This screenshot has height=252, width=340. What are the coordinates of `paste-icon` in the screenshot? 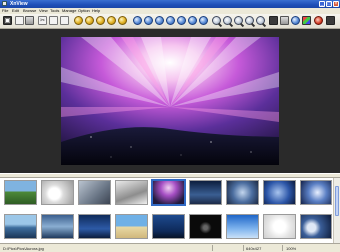 It's located at (64, 20).